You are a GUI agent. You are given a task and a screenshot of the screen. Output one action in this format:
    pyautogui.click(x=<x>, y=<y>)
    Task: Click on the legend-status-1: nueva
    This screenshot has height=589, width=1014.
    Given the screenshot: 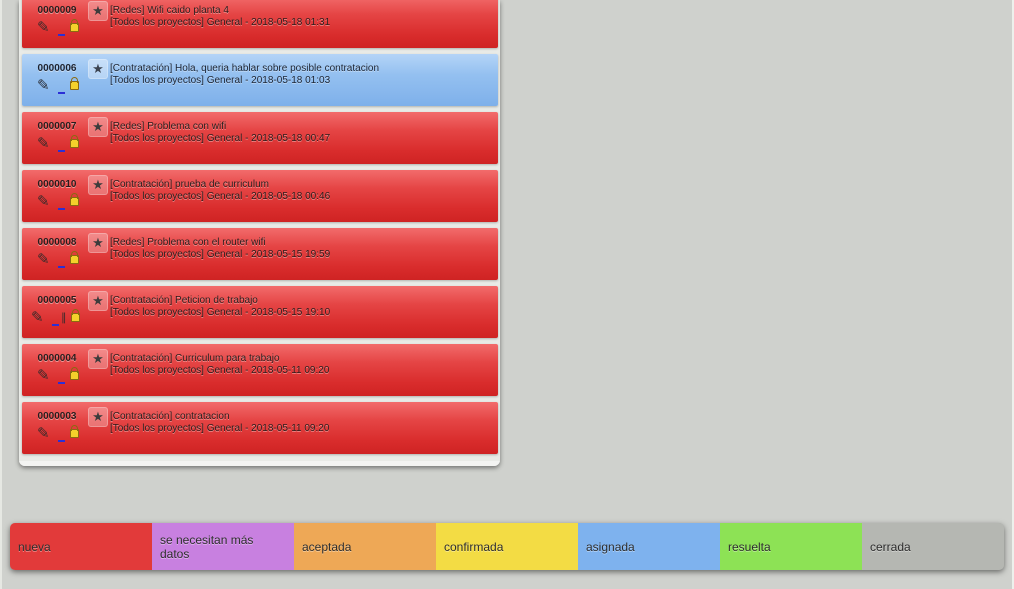 What is the action you would take?
    pyautogui.click(x=81, y=546)
    